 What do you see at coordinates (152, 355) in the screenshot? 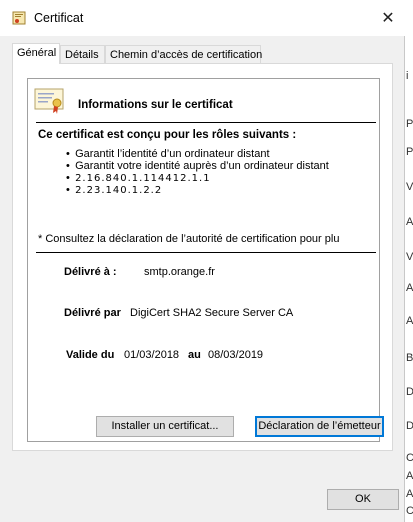
I see `valid-from-value: 01/03/2018` at bounding box center [152, 355].